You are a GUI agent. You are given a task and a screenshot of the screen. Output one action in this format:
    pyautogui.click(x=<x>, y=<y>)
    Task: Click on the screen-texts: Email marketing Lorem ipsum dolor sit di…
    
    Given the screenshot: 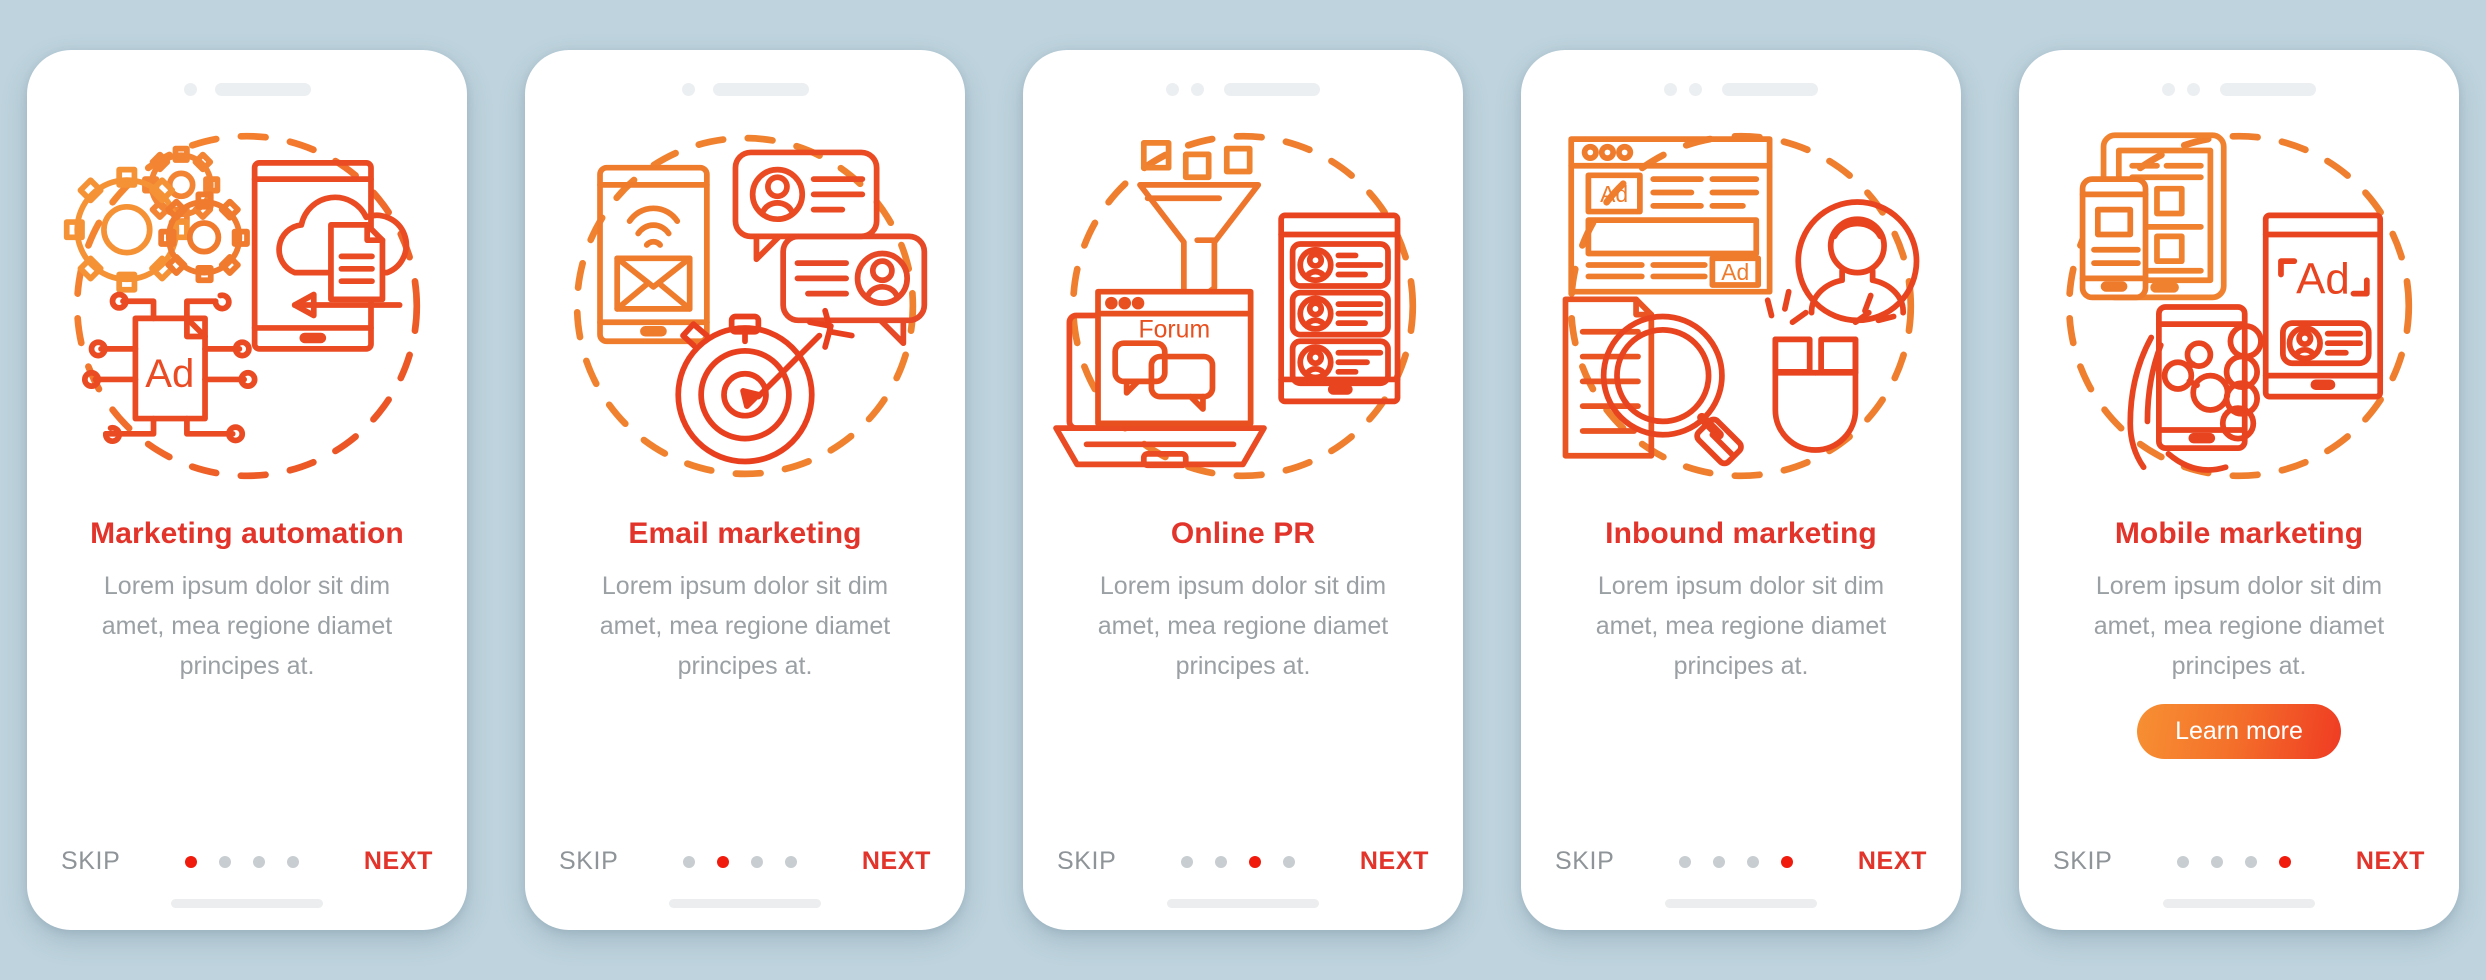 What is the action you would take?
    pyautogui.click(x=745, y=600)
    